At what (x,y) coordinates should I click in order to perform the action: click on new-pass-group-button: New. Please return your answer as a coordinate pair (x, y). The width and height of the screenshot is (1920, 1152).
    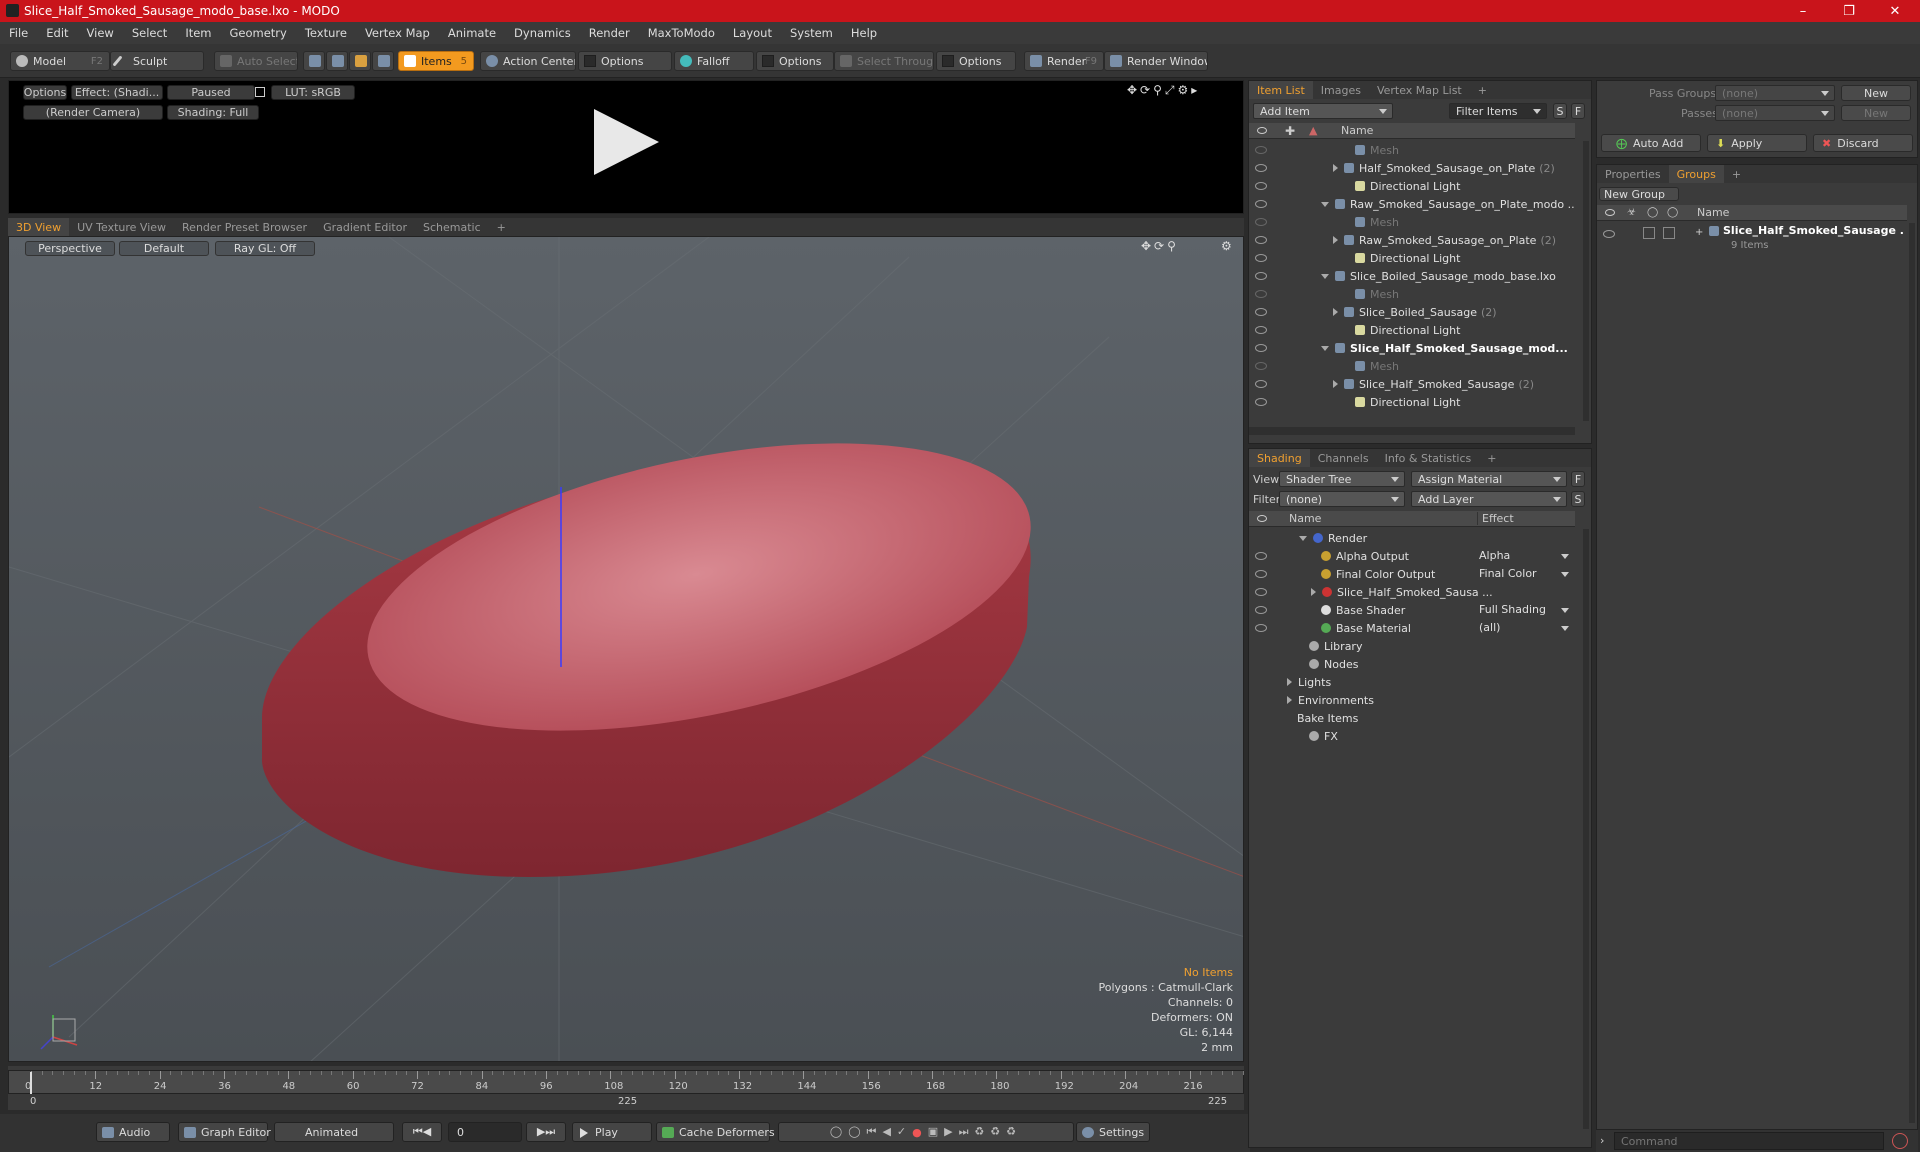
    Looking at the image, I should click on (1876, 93).